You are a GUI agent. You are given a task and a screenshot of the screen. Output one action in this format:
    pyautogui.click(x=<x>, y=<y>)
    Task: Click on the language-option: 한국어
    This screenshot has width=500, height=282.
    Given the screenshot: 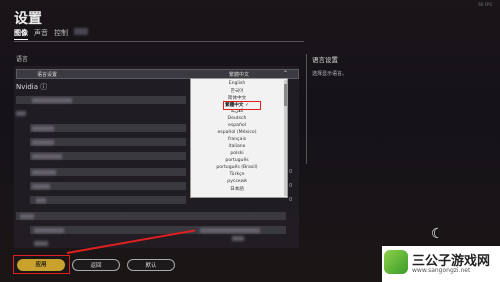 What is the action you would take?
    pyautogui.click(x=237, y=91)
    